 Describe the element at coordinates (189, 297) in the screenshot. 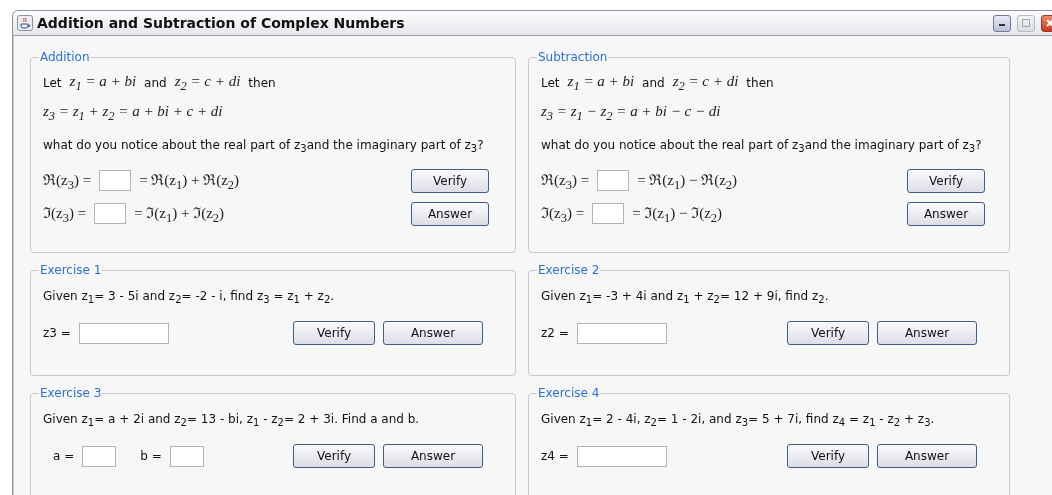

I see `question-text: Given z$_{1}$= 3 - 5i and z$_{2}$= -2 - i, find z$_{3}$ = z$_{1}$ + z$_{2}$.` at that location.